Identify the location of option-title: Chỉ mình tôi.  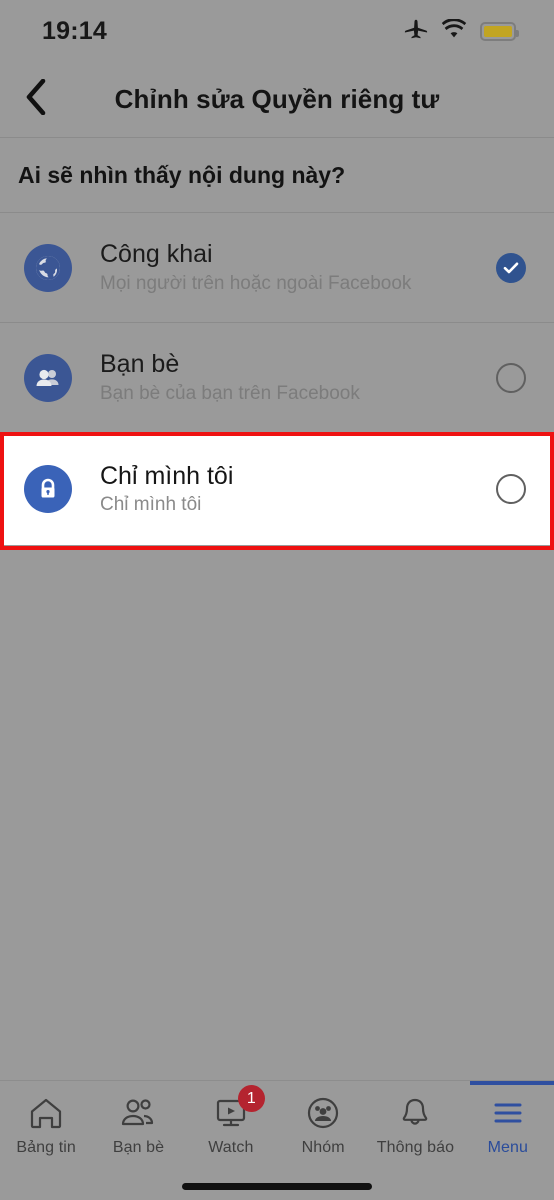
(167, 475).